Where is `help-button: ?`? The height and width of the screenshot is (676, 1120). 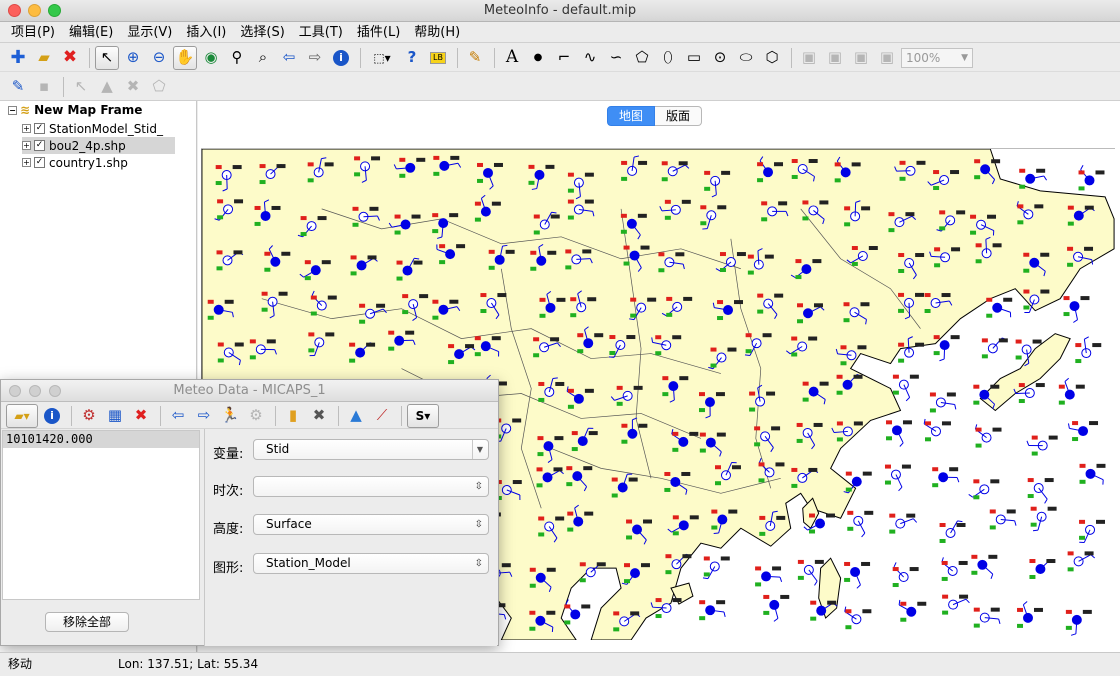
help-button: ? is located at coordinates (412, 58).